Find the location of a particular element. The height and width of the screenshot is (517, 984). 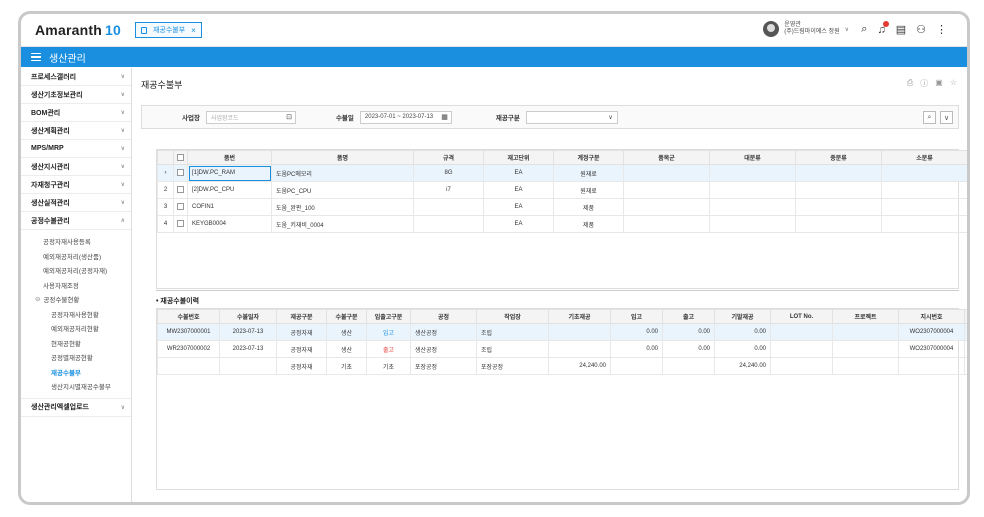

print-icon: ⎙ is located at coordinates (910, 83).